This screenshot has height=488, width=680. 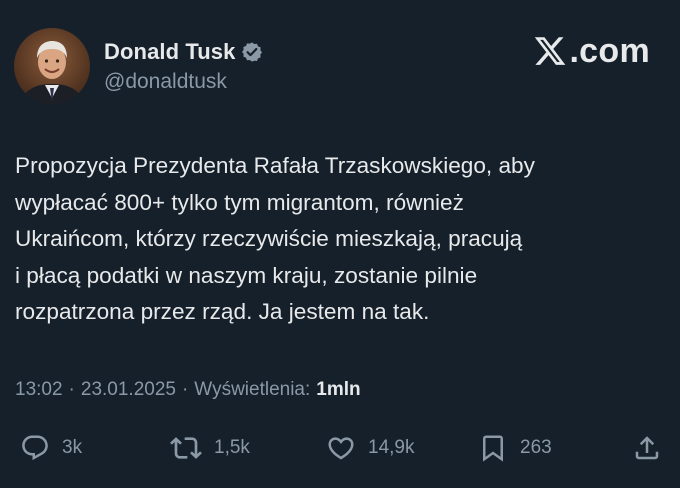 I want to click on bookmark-button: 263, so click(x=515, y=448).